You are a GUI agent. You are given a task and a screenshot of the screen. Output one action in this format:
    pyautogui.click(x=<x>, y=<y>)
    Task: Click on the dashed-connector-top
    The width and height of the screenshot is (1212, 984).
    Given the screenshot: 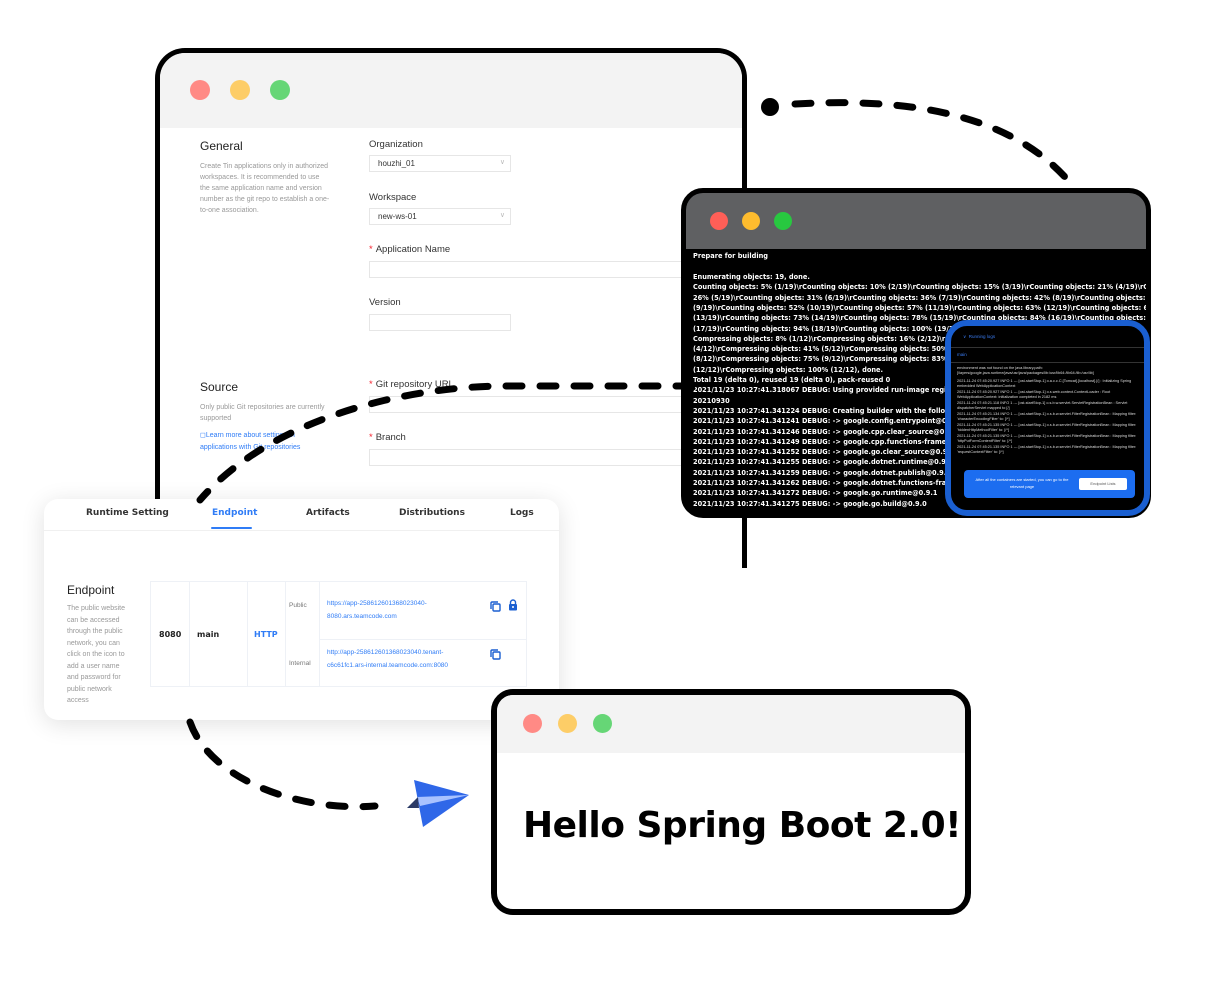 What is the action you would take?
    pyautogui.click(x=933, y=144)
    